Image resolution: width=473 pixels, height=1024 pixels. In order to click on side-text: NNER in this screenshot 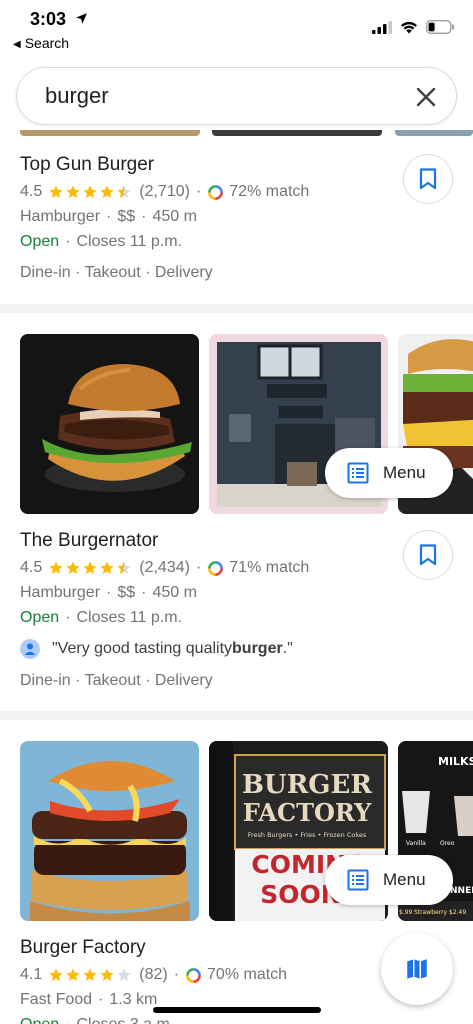, I will do `click(461, 891)`.